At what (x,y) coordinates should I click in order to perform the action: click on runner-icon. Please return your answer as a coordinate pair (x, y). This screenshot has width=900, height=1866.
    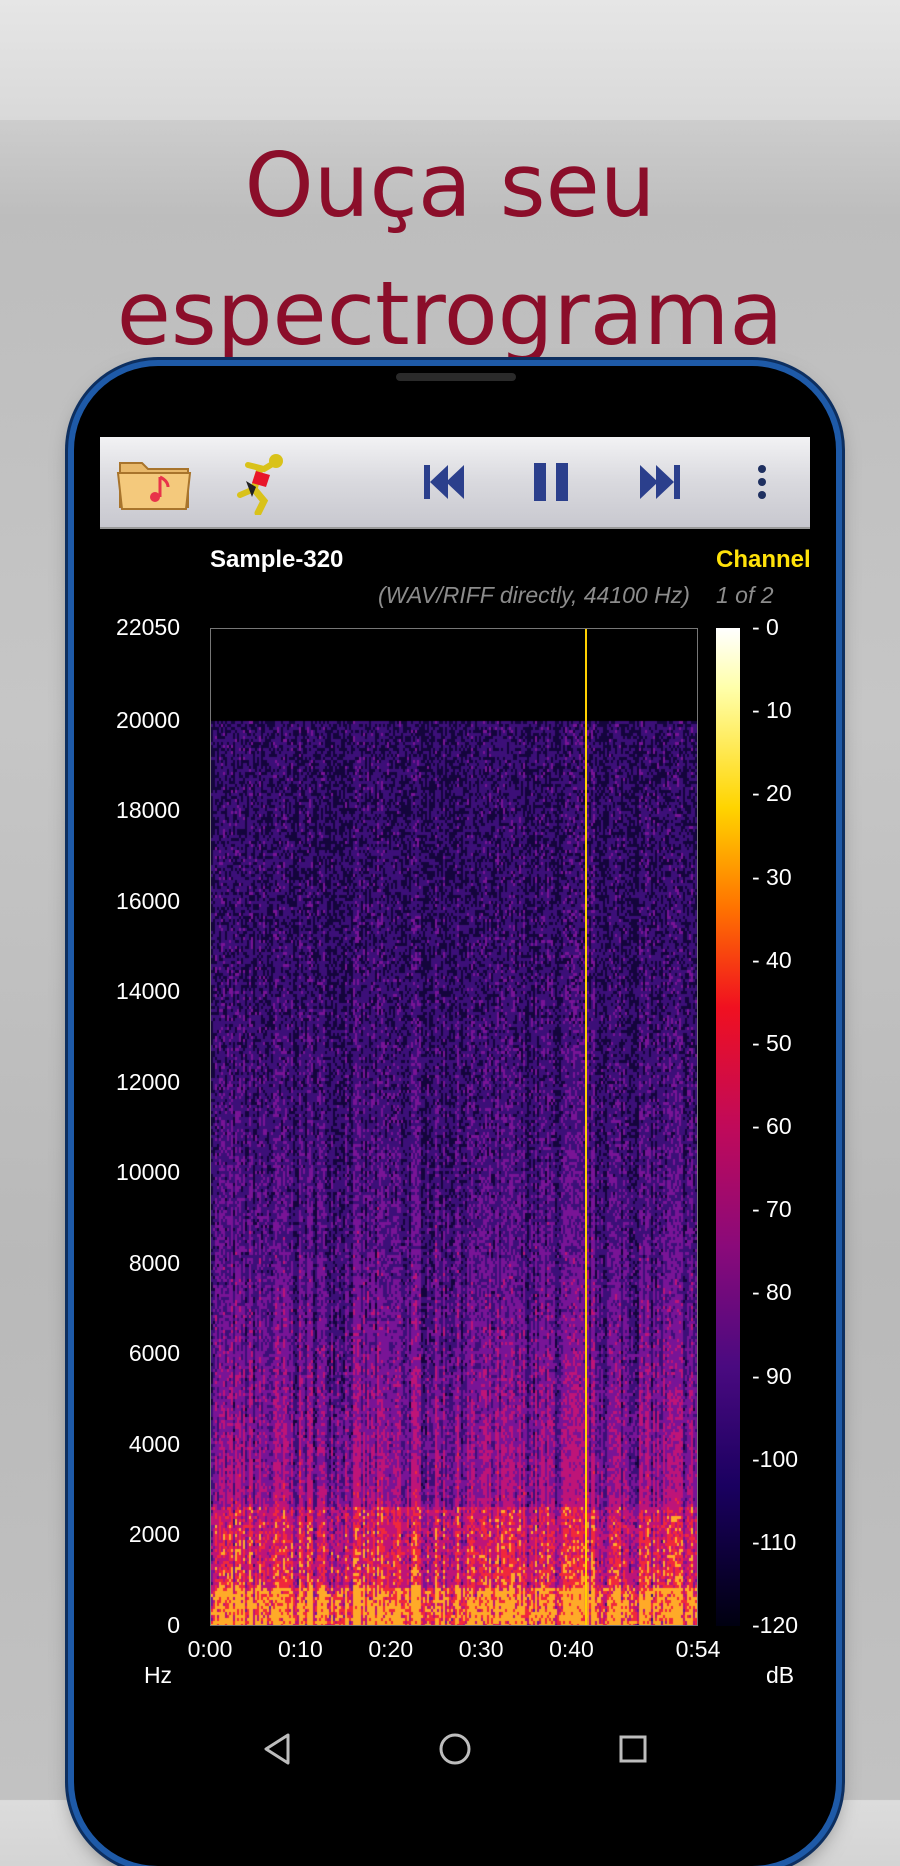
    Looking at the image, I should click on (260, 483).